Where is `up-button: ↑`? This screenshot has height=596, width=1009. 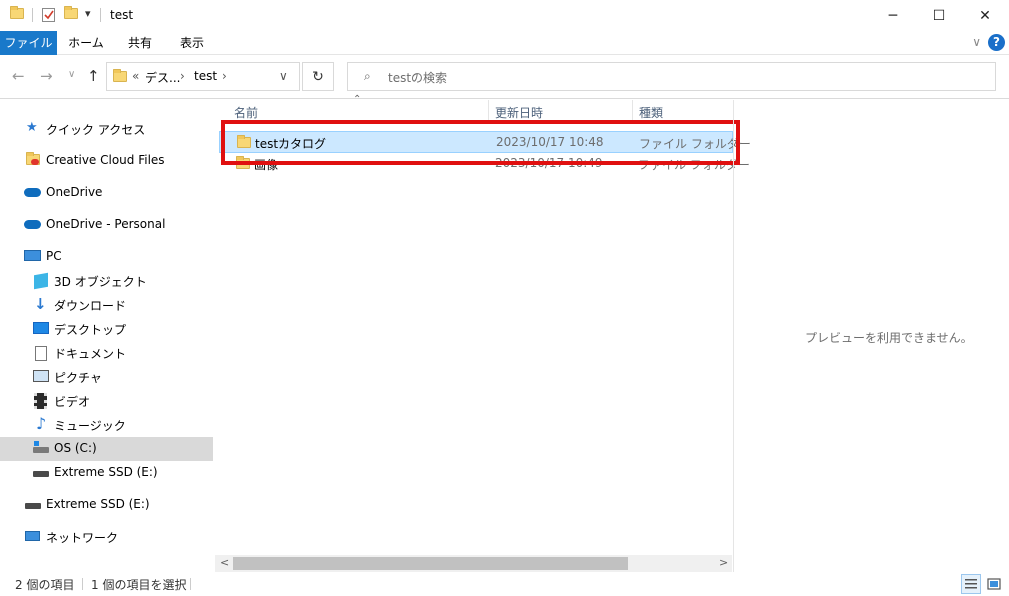
up-button: ↑ is located at coordinates (93, 76).